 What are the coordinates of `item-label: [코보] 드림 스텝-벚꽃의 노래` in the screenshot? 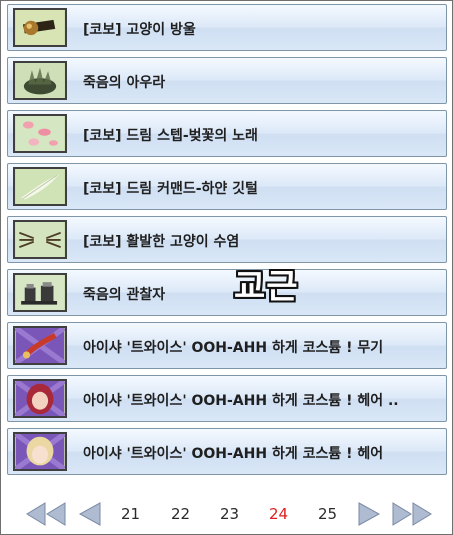 It's located at (170, 136).